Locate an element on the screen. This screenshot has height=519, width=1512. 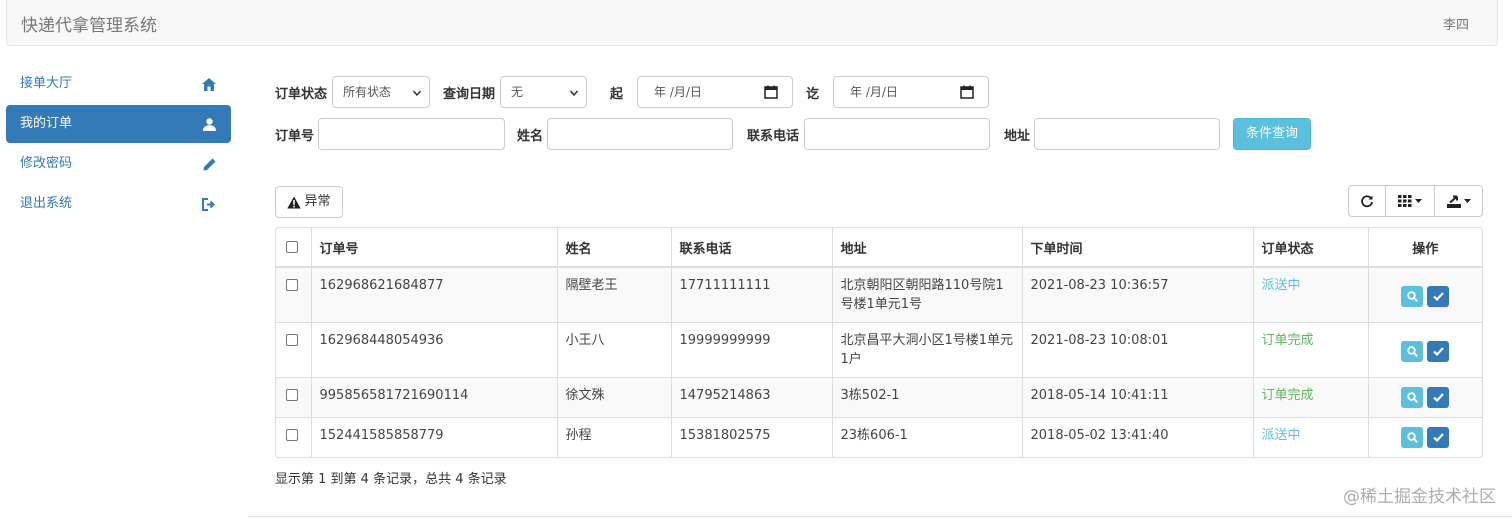
cell-time: 2018-05-02 13:41:40 is located at coordinates (1138, 437).